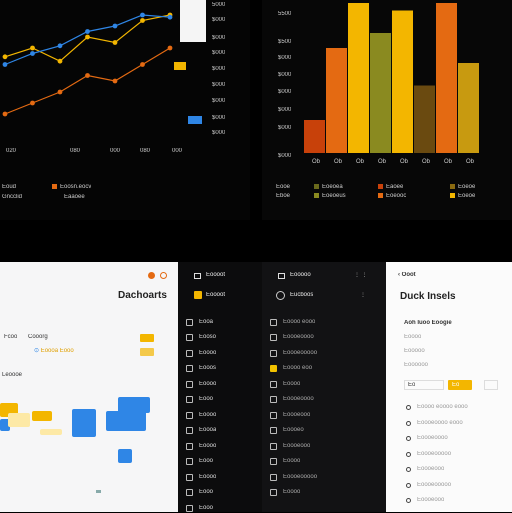  Describe the element at coordinates (300, 476) in the screenshot. I see `sidebar-item-label: Eoooeooooo` at that location.